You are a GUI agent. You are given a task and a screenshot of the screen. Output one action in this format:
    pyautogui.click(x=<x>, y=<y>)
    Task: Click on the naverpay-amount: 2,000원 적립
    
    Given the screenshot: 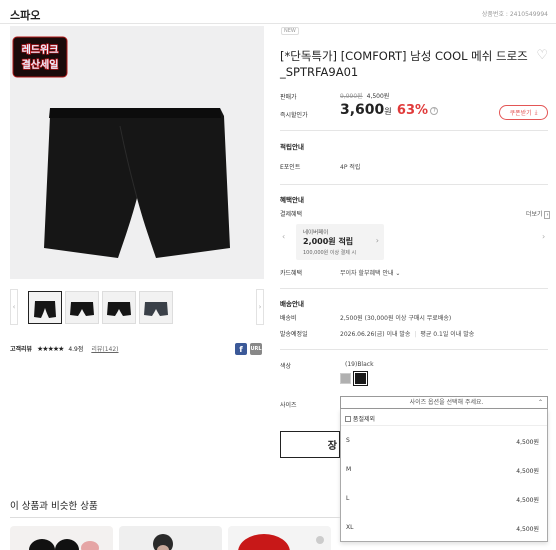 What is the action you would take?
    pyautogui.click(x=328, y=241)
    